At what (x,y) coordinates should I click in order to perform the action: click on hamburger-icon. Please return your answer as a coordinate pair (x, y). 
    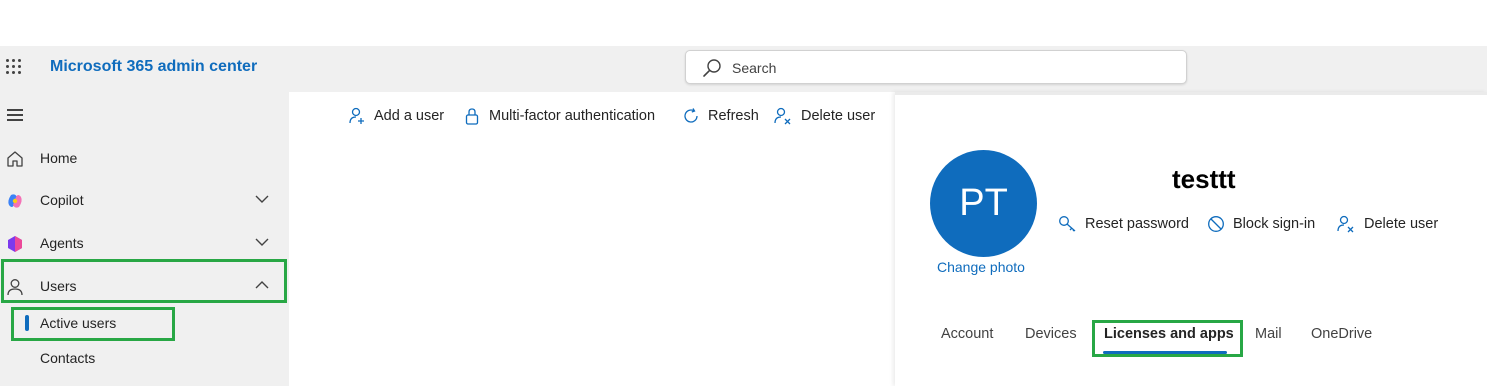
    Looking at the image, I should click on (15, 115).